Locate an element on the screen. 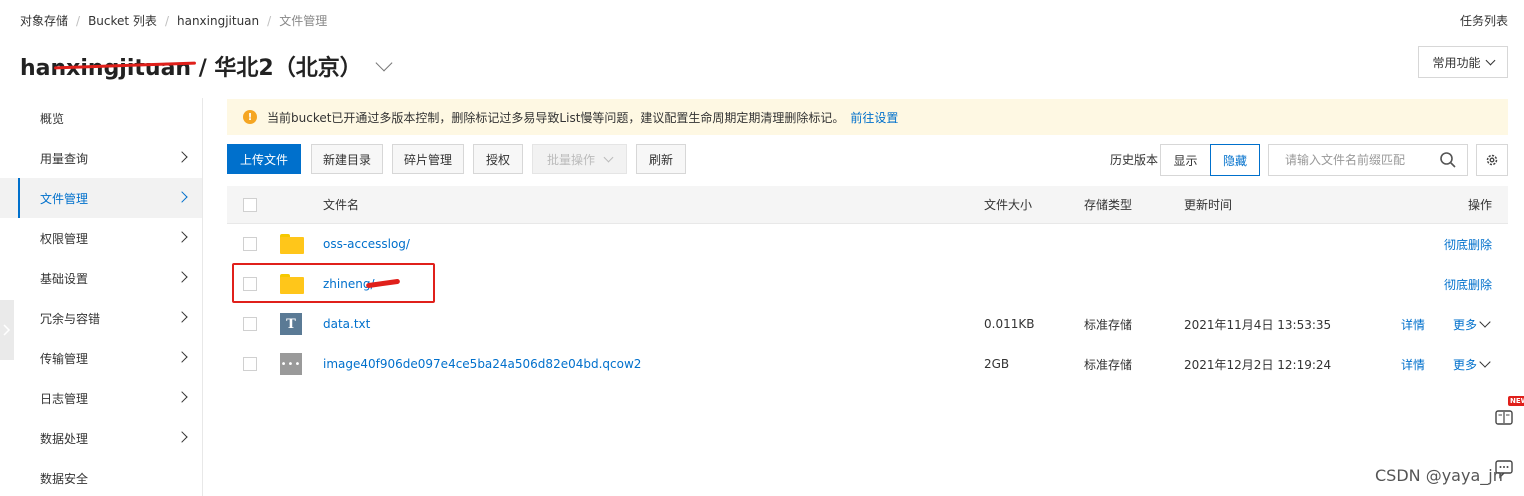  gear-icon is located at coordinates (1492, 160).